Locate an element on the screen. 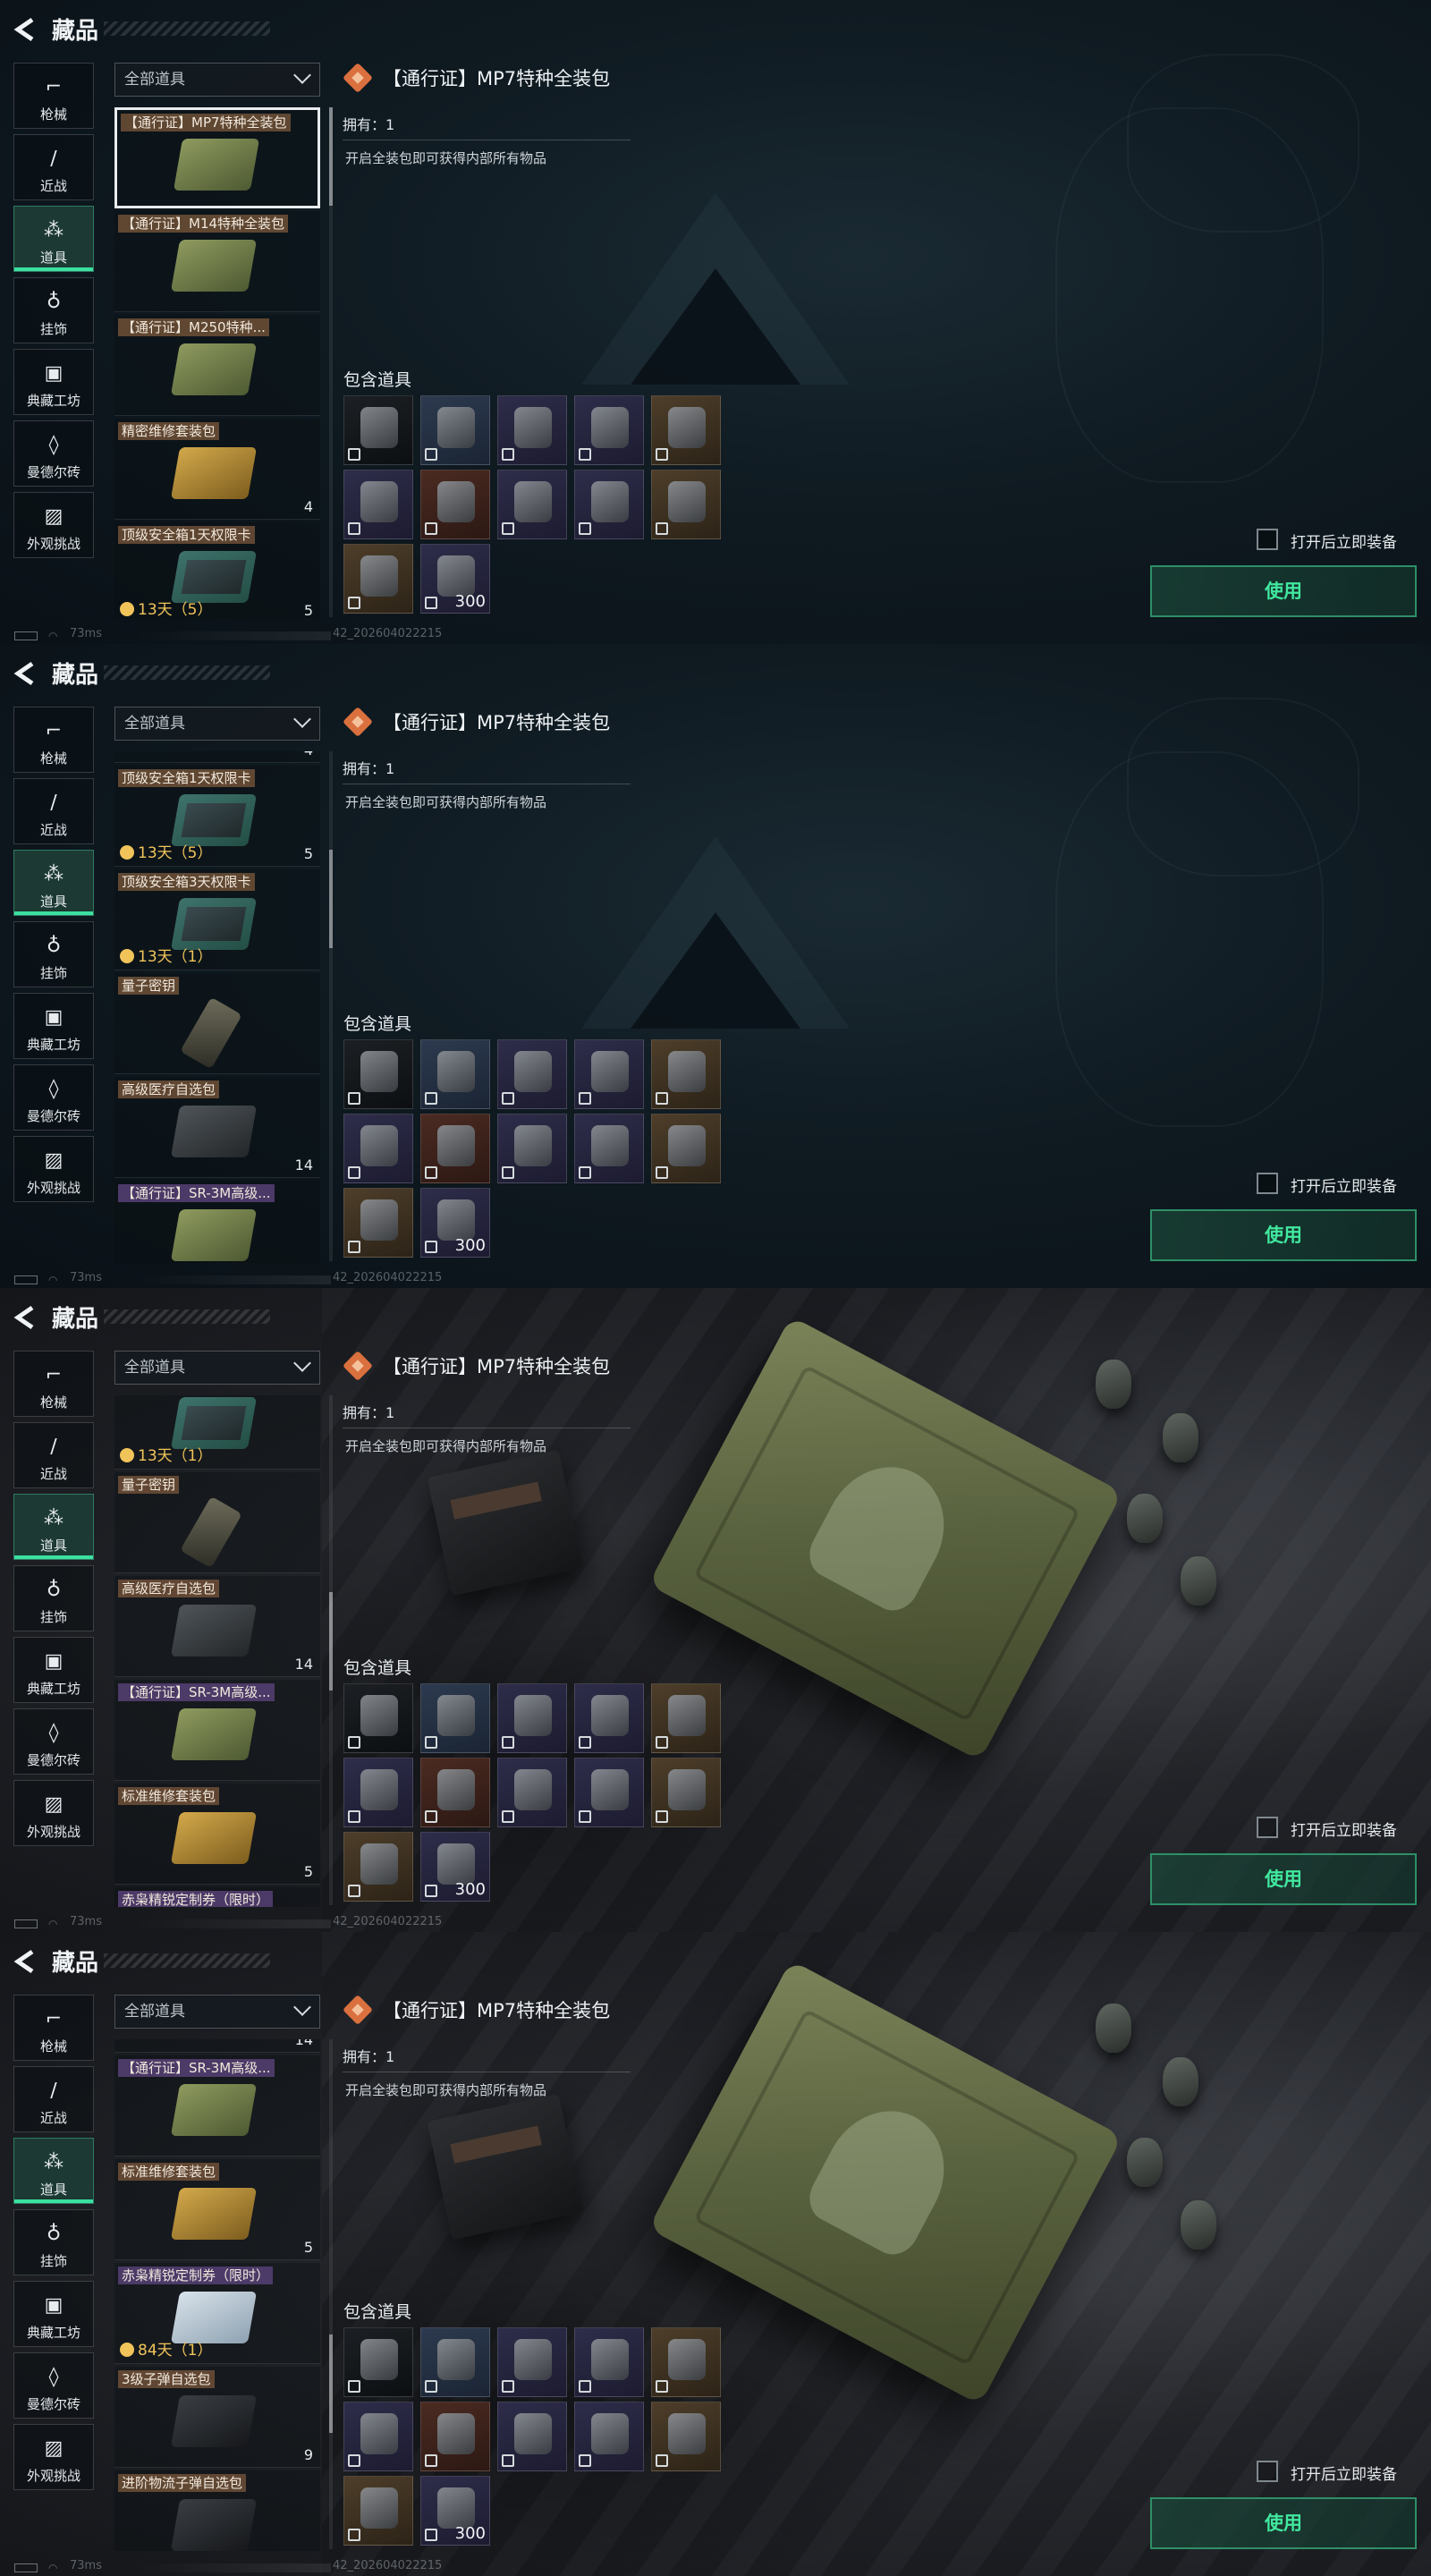 Image resolution: width=1431 pixels, height=2576 pixels. list-item: 【通行证】MP7特种全装包 is located at coordinates (217, 157).